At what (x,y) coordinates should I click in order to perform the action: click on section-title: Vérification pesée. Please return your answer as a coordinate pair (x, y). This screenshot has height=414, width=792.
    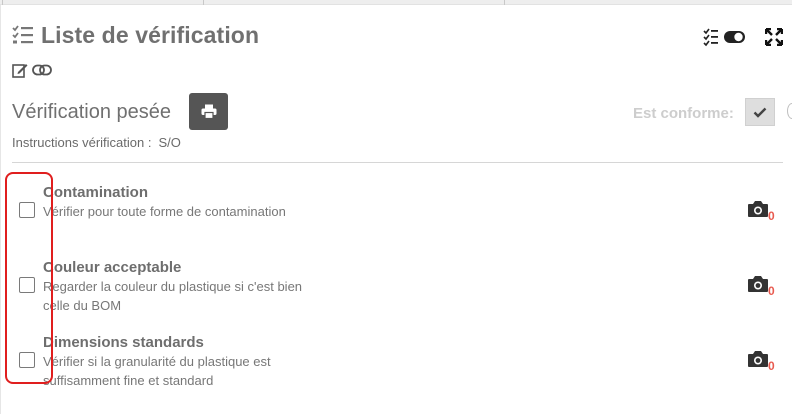
    Looking at the image, I should click on (91, 112).